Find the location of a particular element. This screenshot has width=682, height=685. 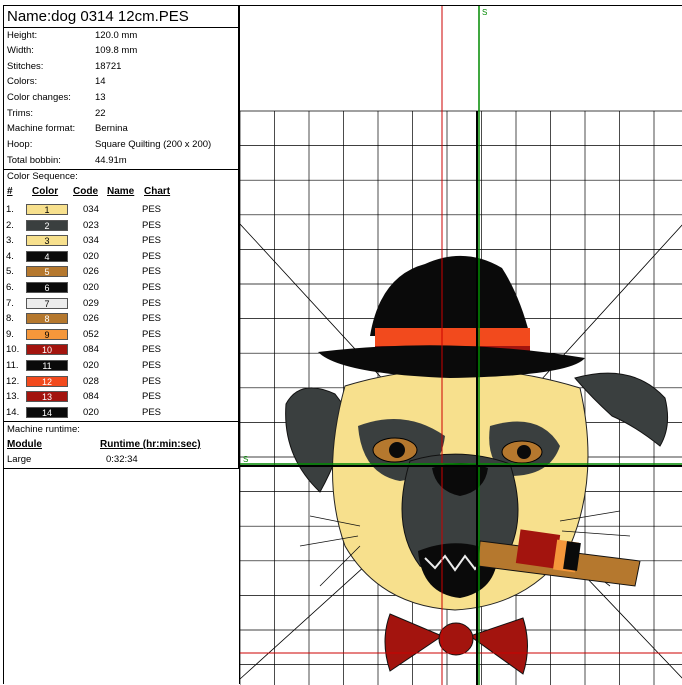

row-number: 1. is located at coordinates (10, 209).